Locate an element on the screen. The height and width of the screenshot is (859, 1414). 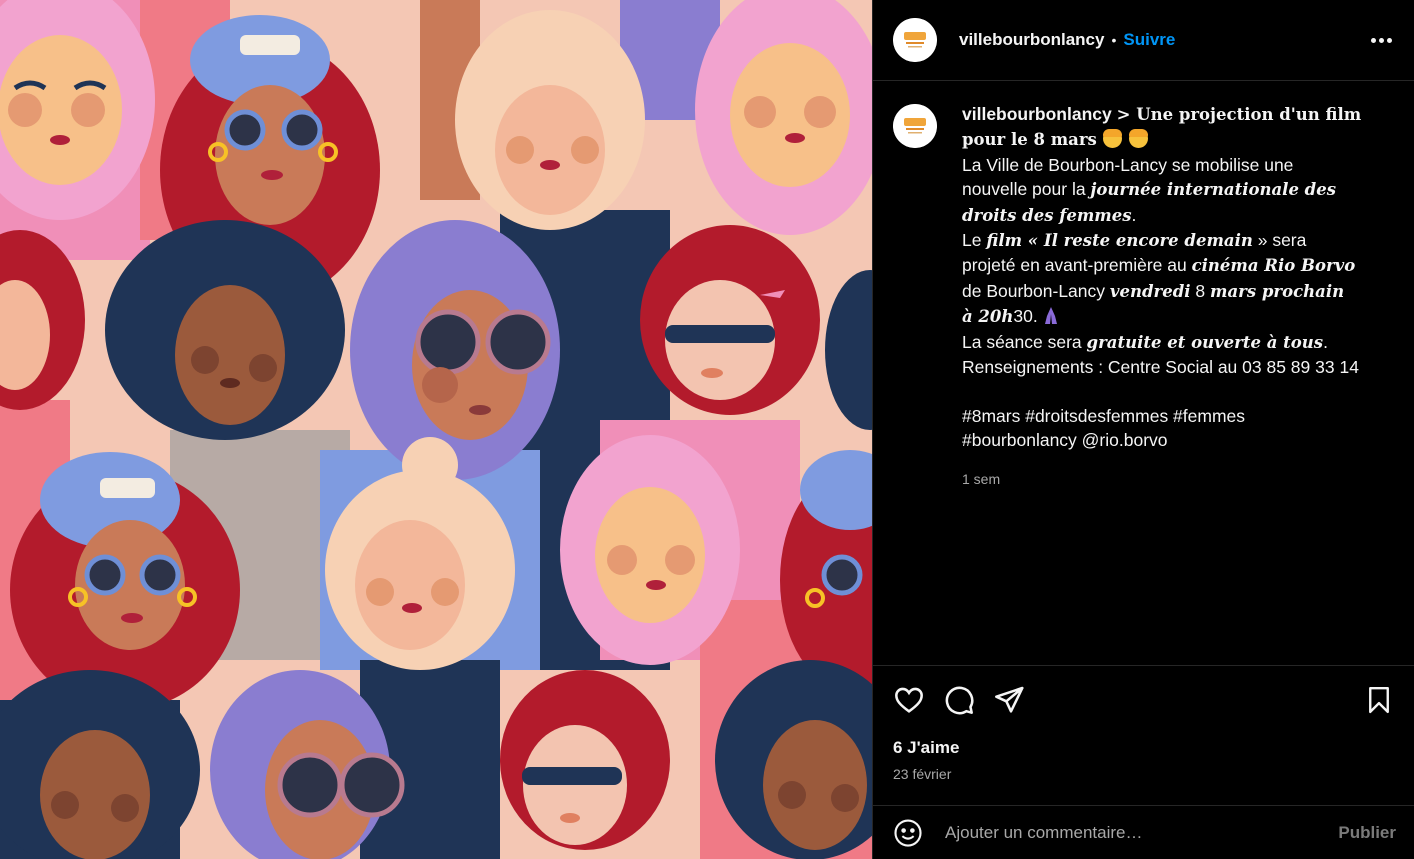
follow-button: Suivre is located at coordinates (1149, 40).